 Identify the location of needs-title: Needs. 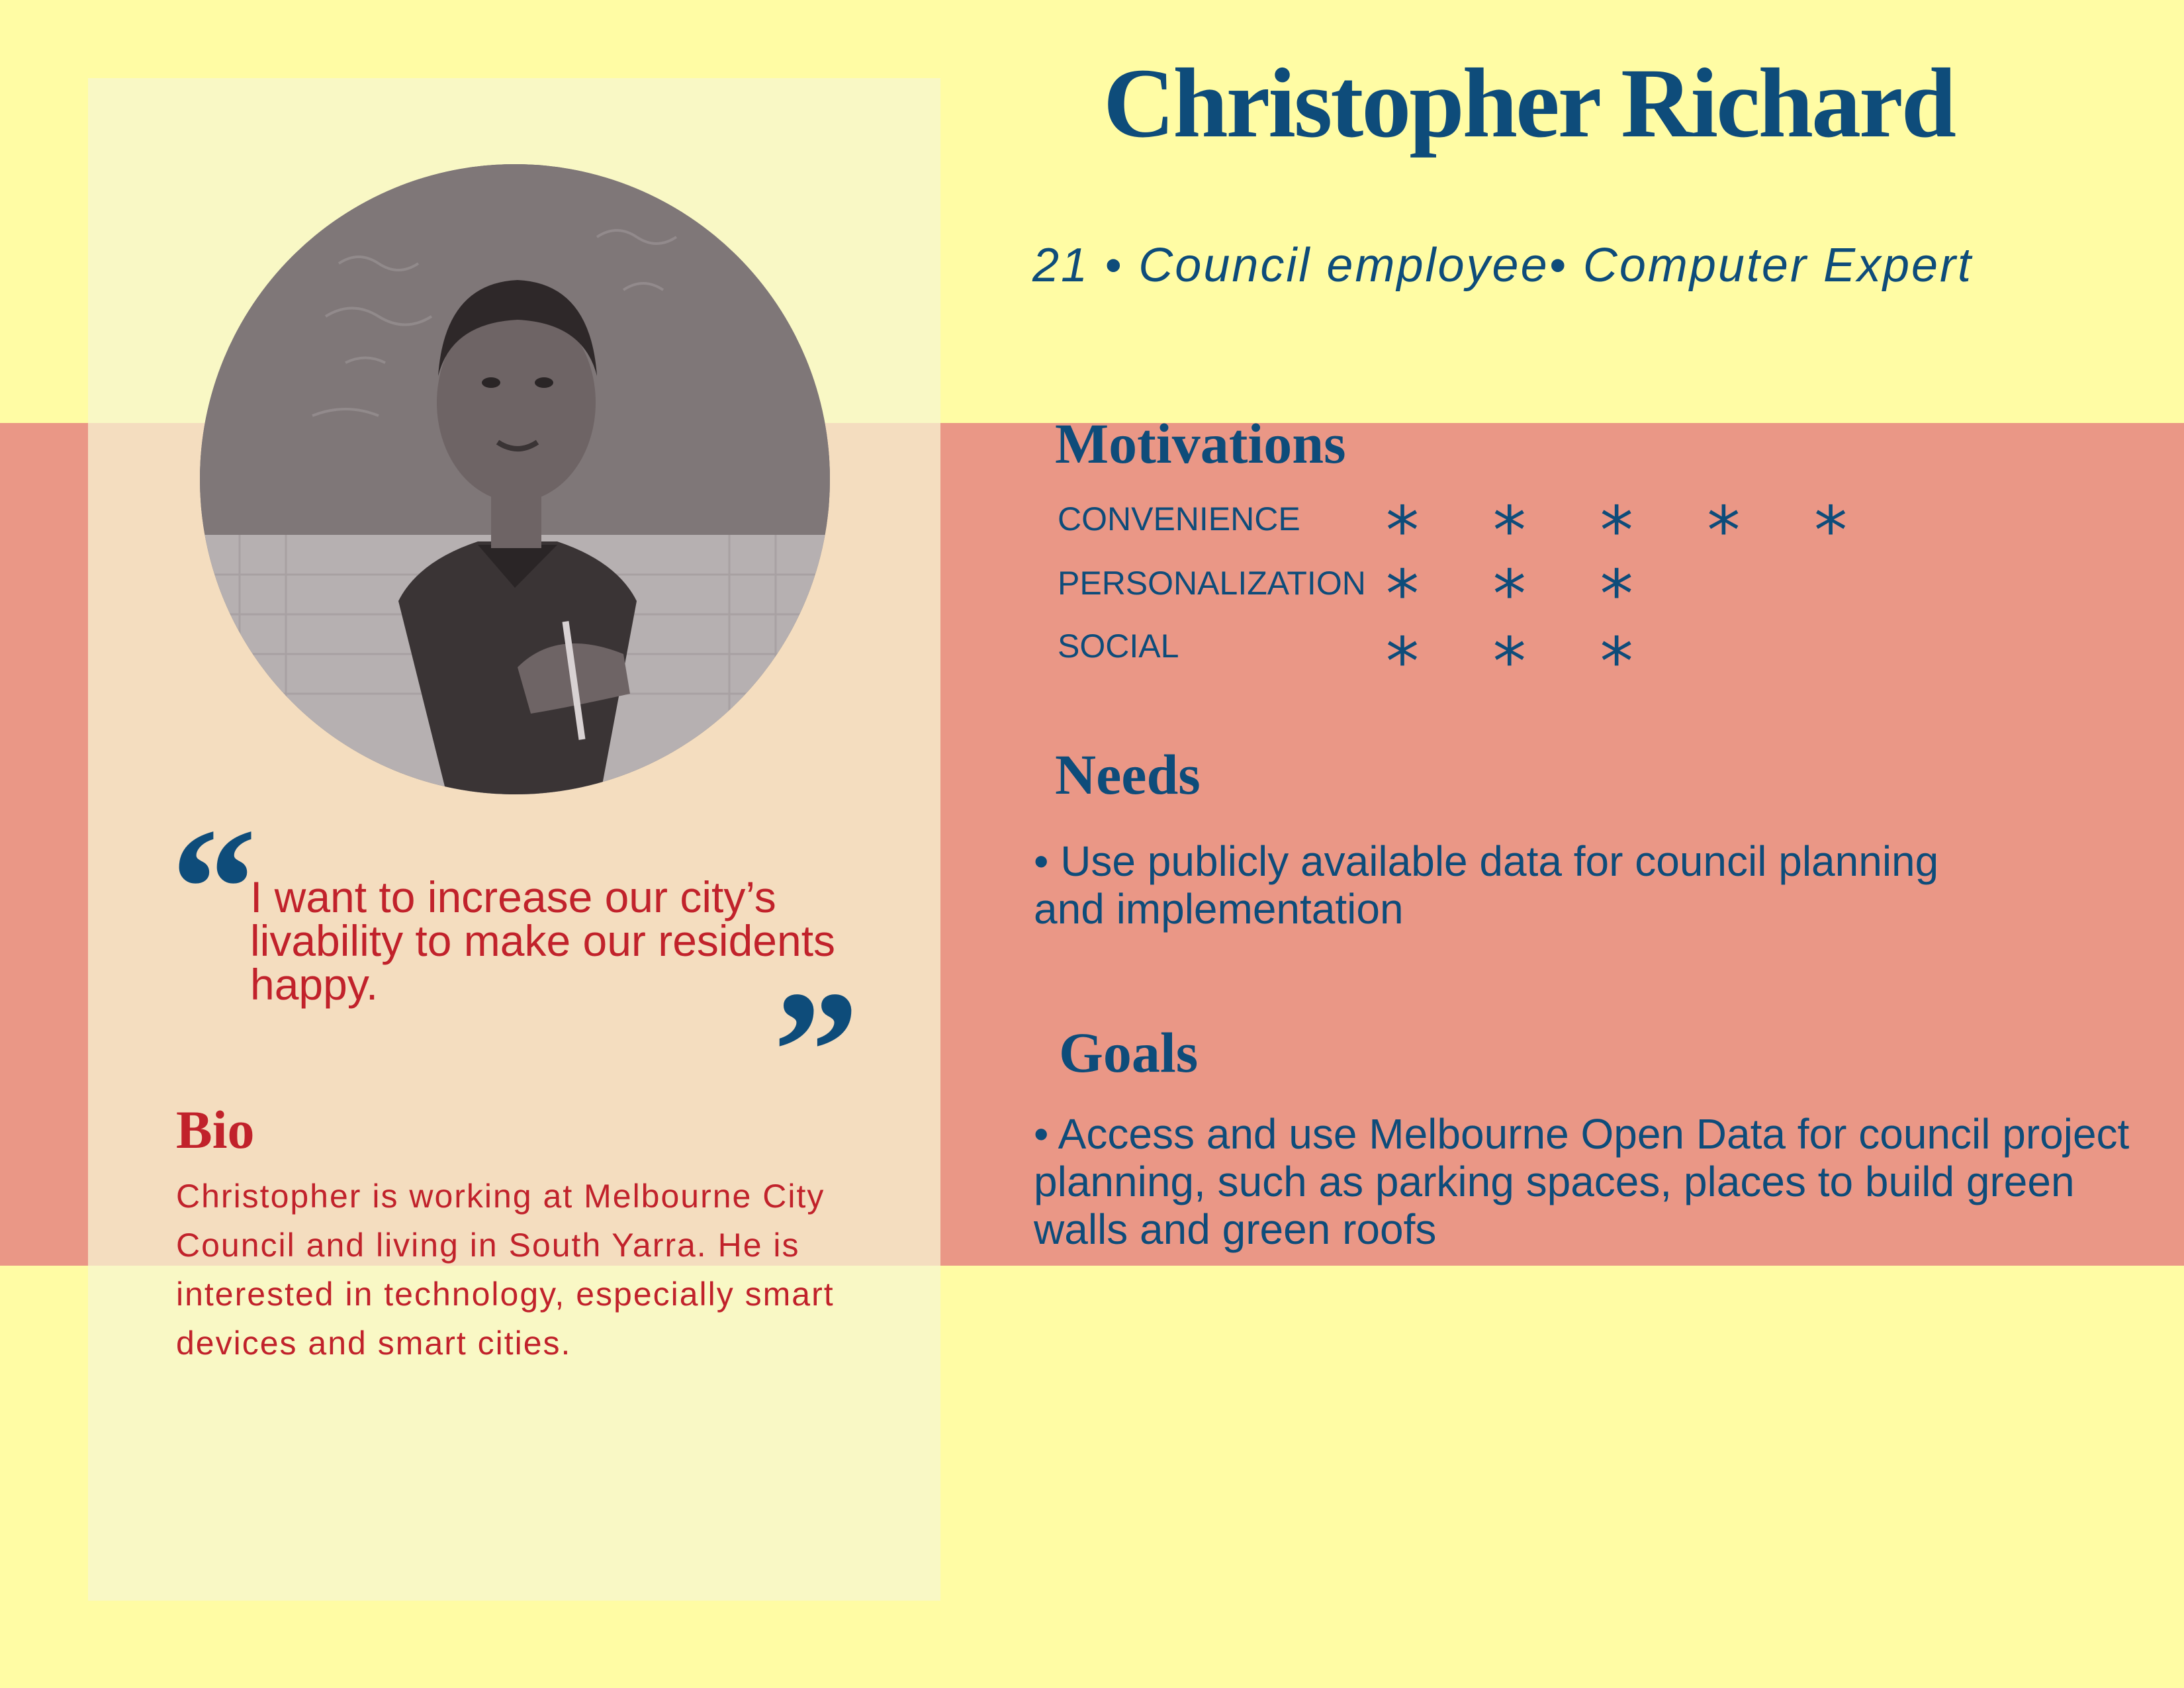
(1128, 774).